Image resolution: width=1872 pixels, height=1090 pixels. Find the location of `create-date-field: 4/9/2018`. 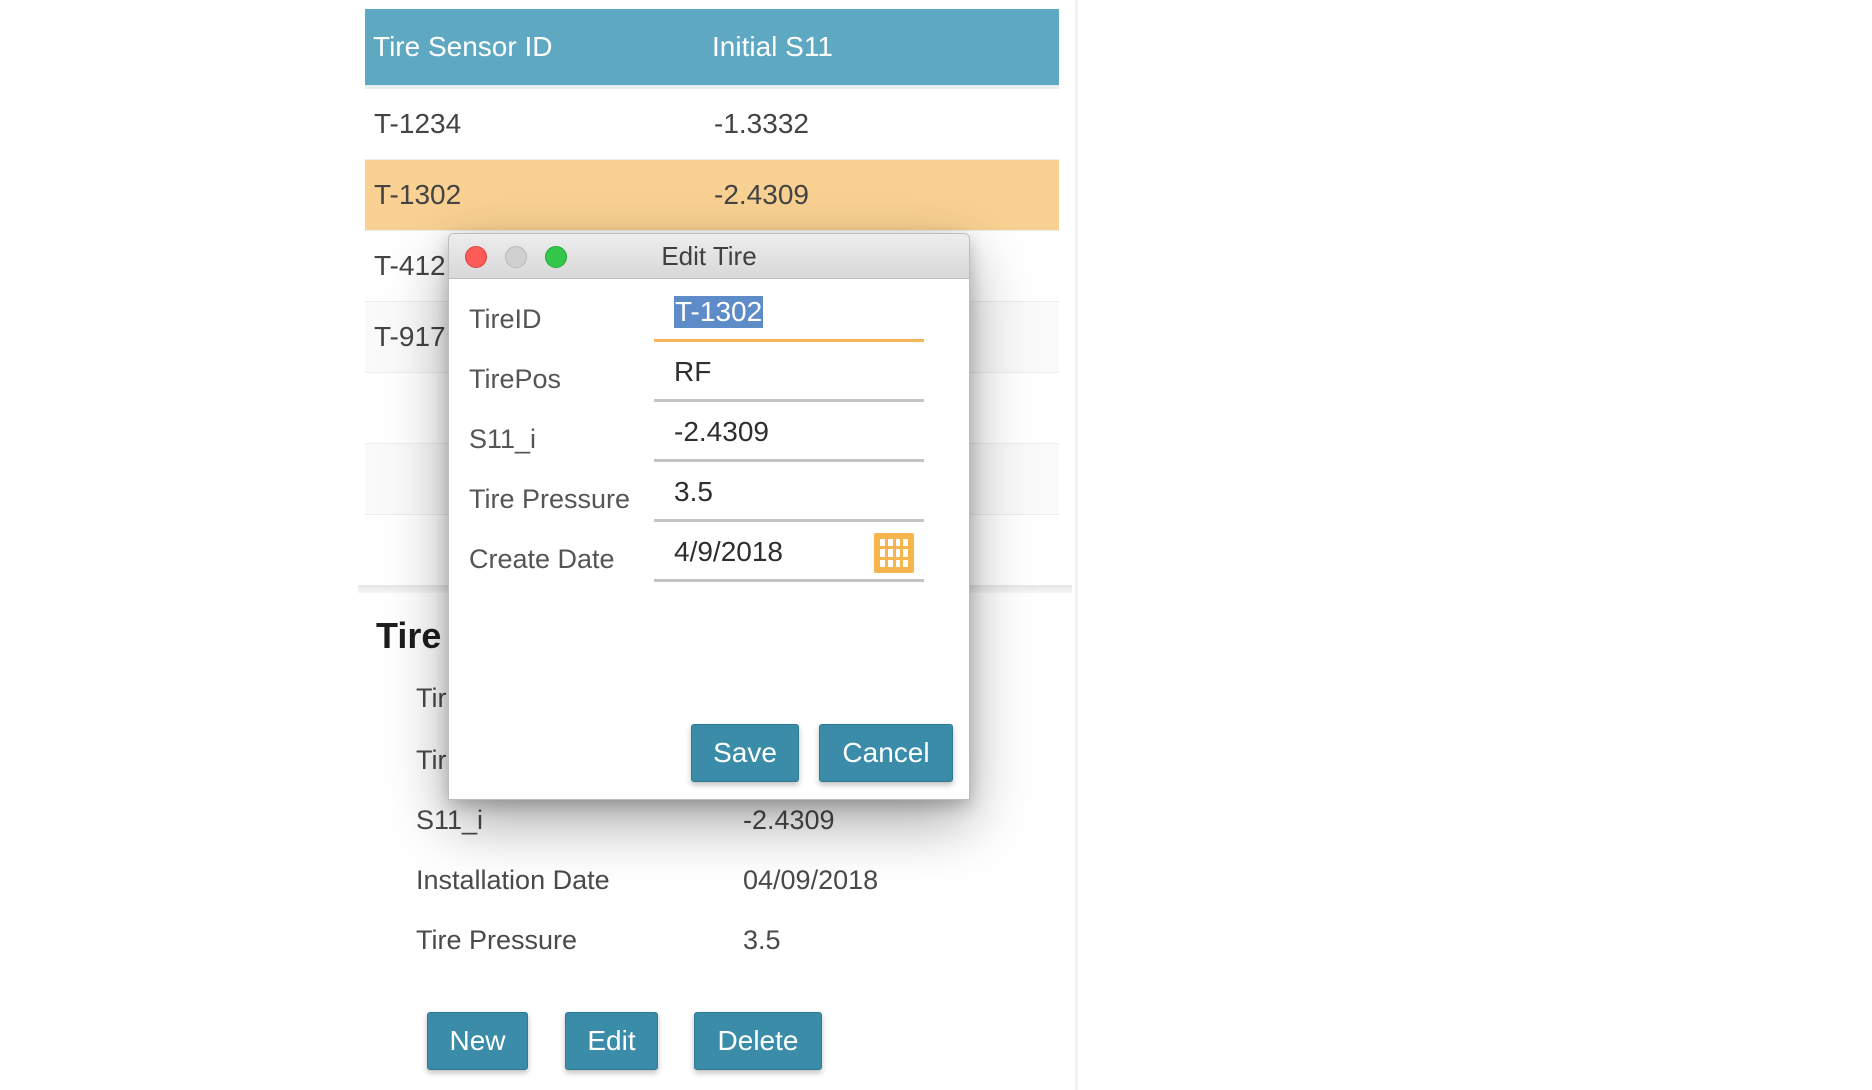

create-date-field: 4/9/2018 is located at coordinates (789, 553).